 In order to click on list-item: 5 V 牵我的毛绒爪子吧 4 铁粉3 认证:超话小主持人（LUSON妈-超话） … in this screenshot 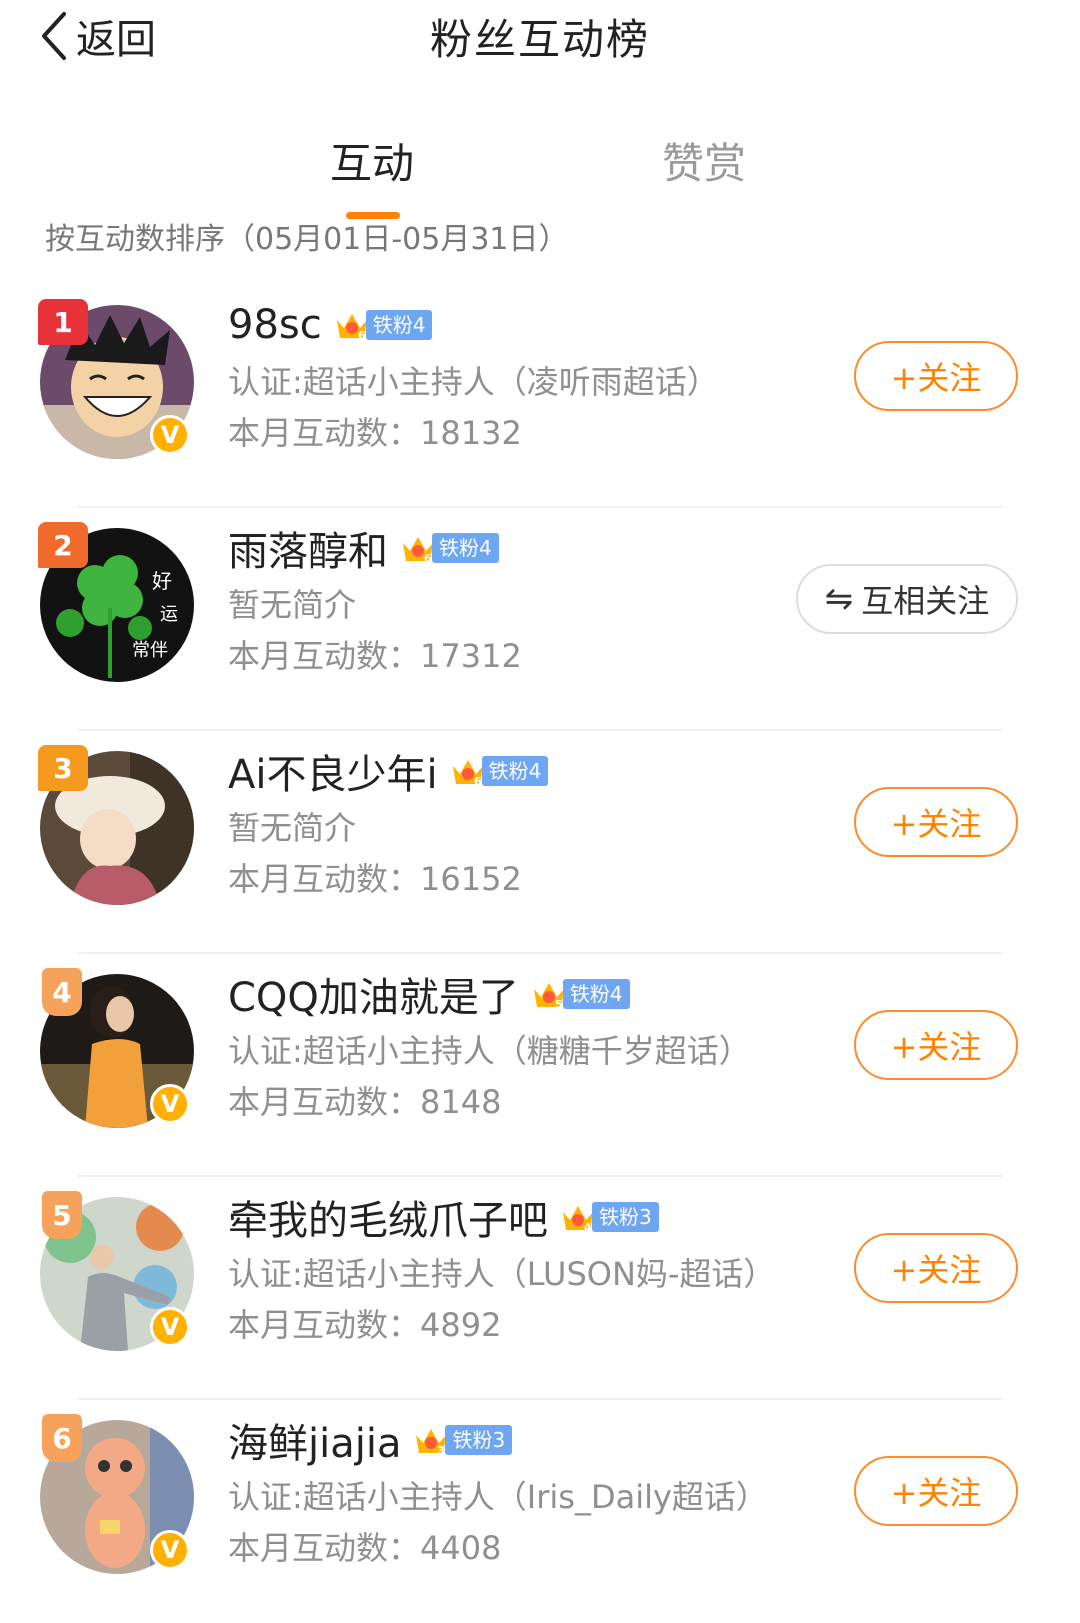, I will do `click(540, 1288)`.